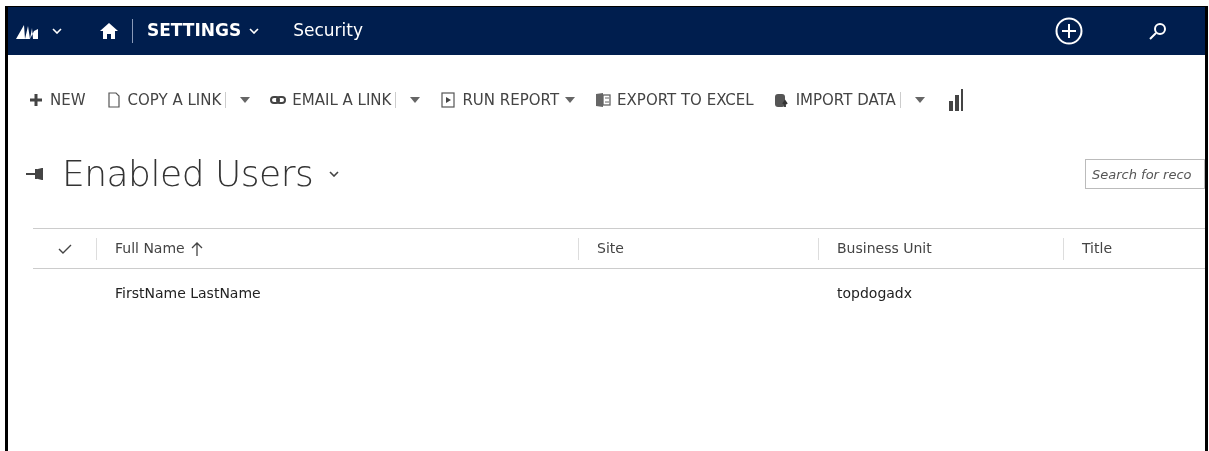  Describe the element at coordinates (150, 248) in the screenshot. I see `column-header: Full Name` at that location.